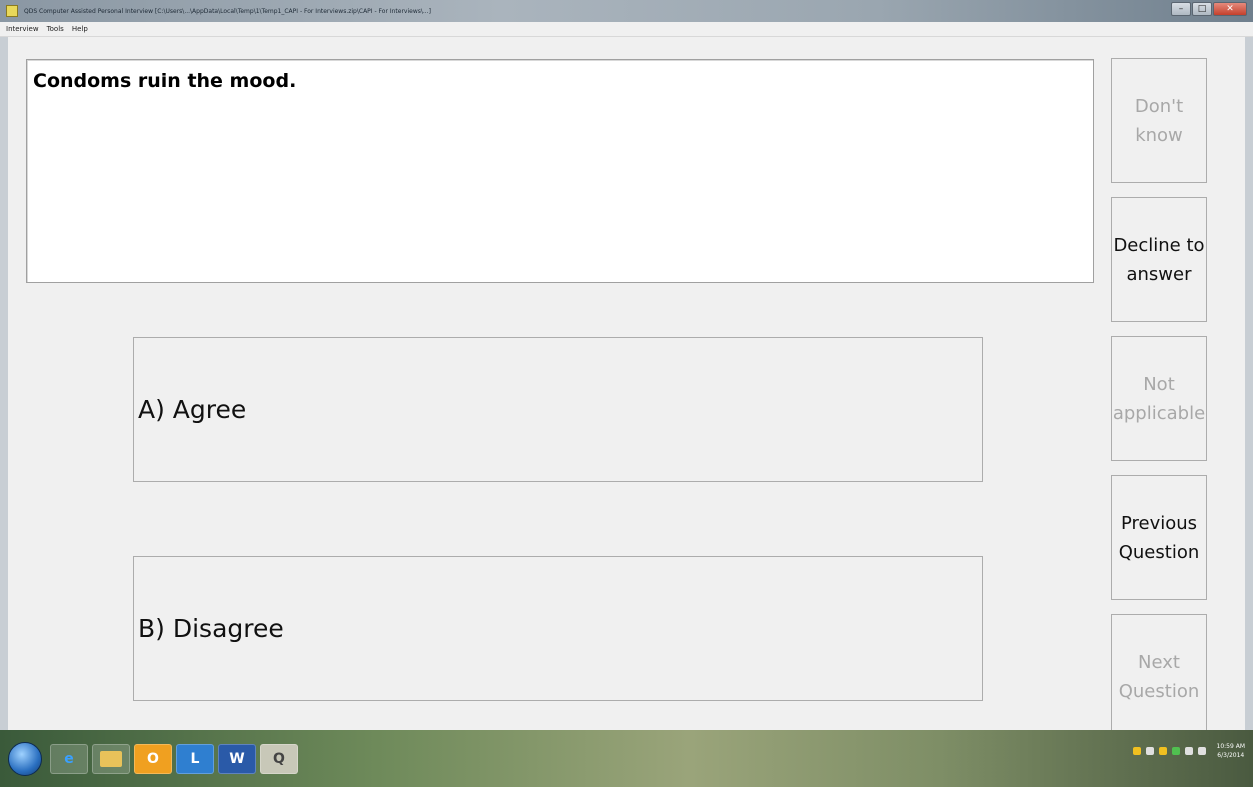 The image size is (1253, 787). Describe the element at coordinates (1159, 135) in the screenshot. I see `button-label-line: know` at that location.